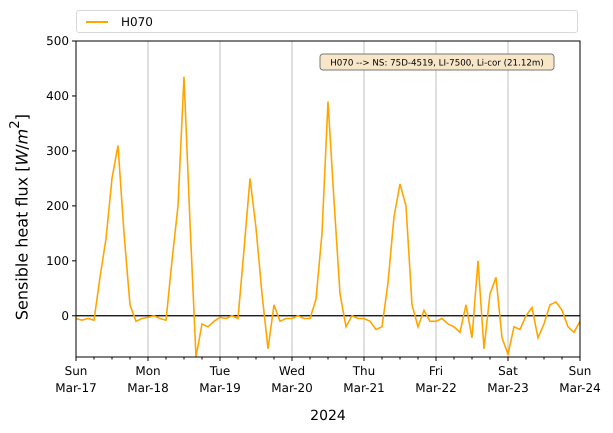  I want to click on x-tick-label: Tue Mar-19, so click(220, 379).